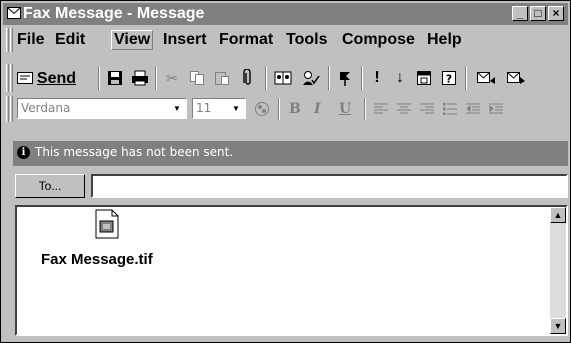  I want to click on send-button: Send, so click(55, 78).